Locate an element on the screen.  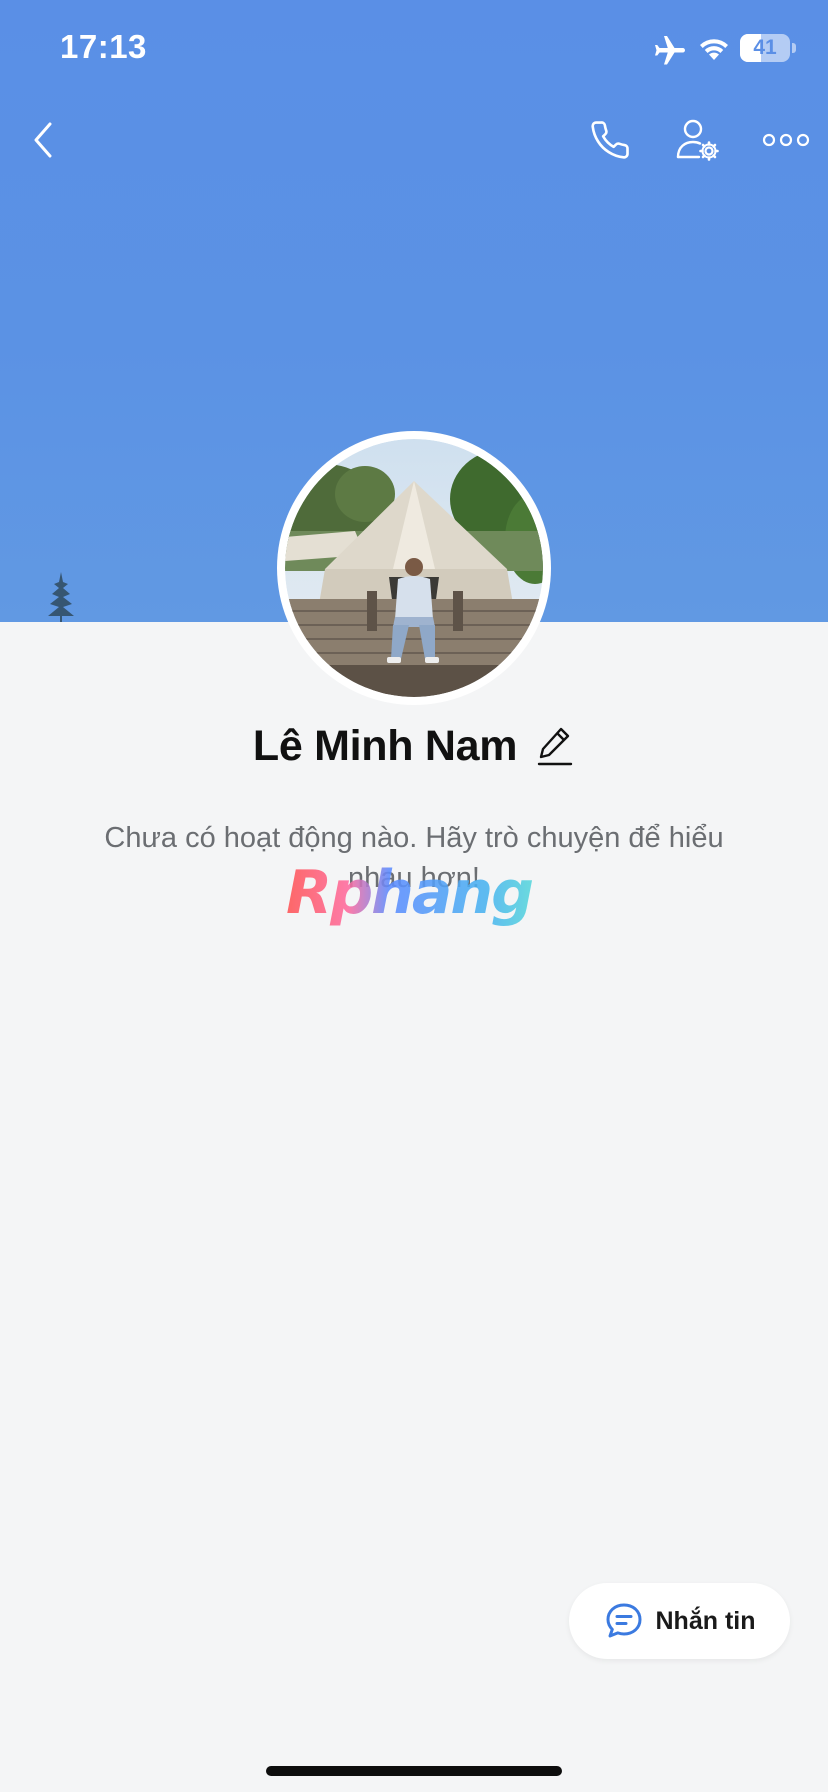
edit-name-button is located at coordinates (555, 746).